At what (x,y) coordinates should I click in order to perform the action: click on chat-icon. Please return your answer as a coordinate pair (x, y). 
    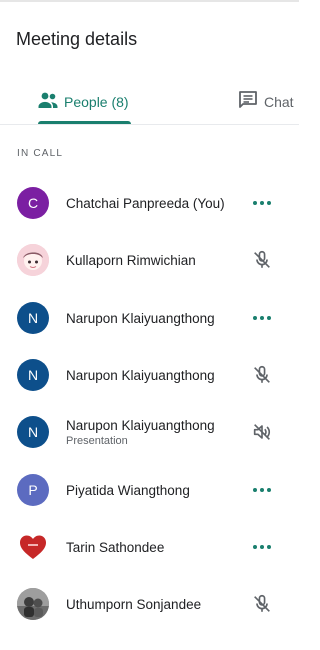
    Looking at the image, I should click on (248, 102).